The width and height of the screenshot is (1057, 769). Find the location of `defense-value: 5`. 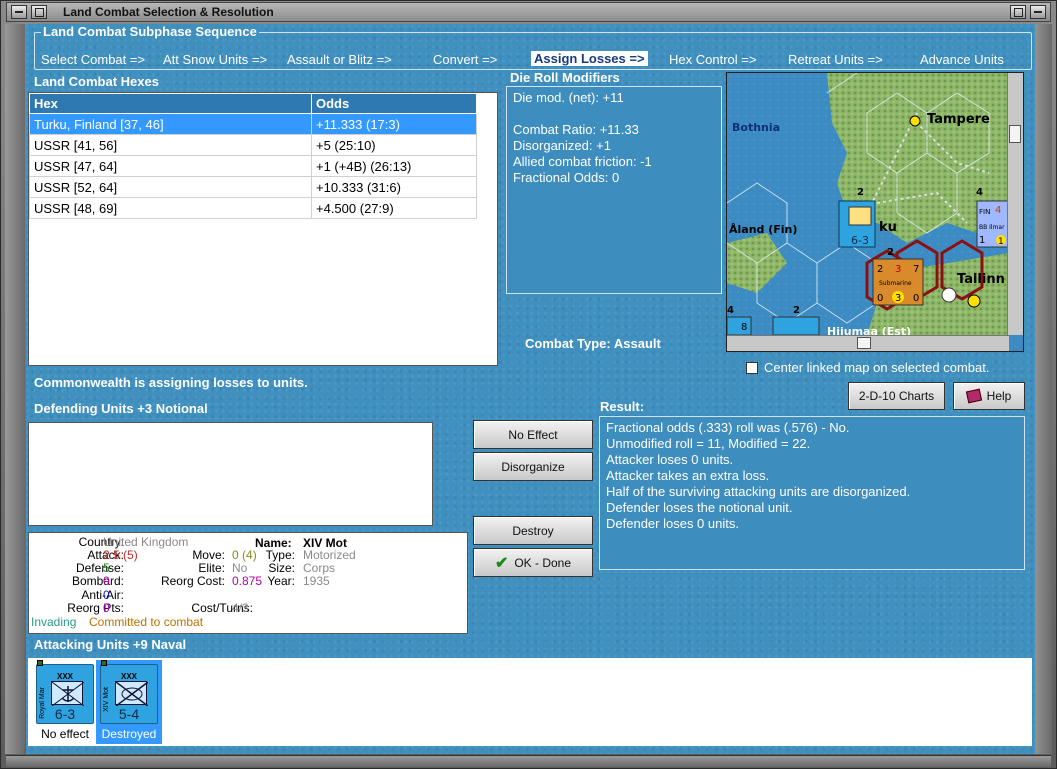

defense-value: 5 is located at coordinates (106, 568).